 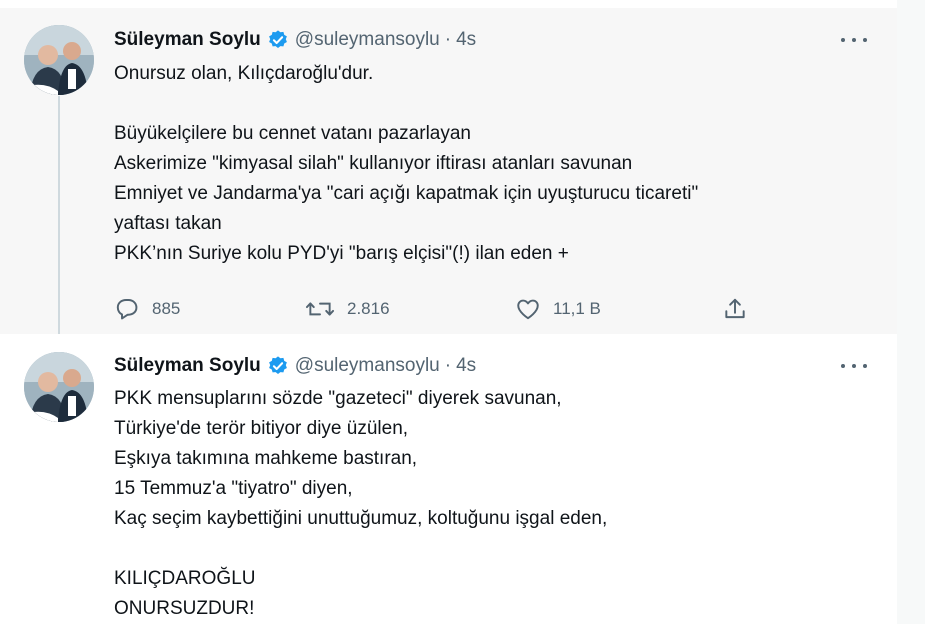 I want to click on share-button, so click(x=735, y=309).